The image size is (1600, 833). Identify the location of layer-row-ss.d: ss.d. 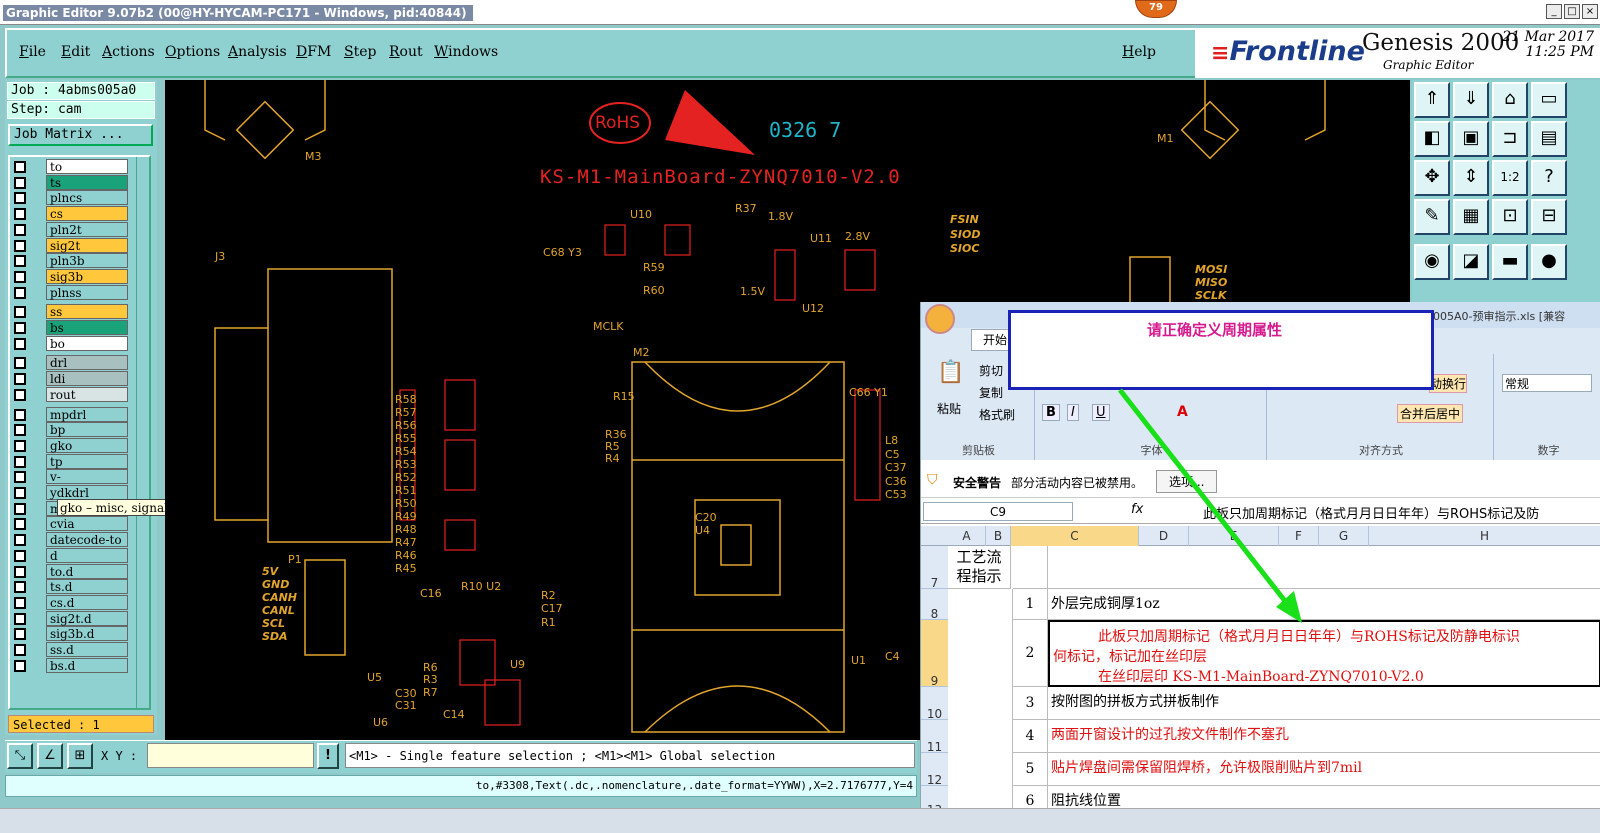
(70, 649).